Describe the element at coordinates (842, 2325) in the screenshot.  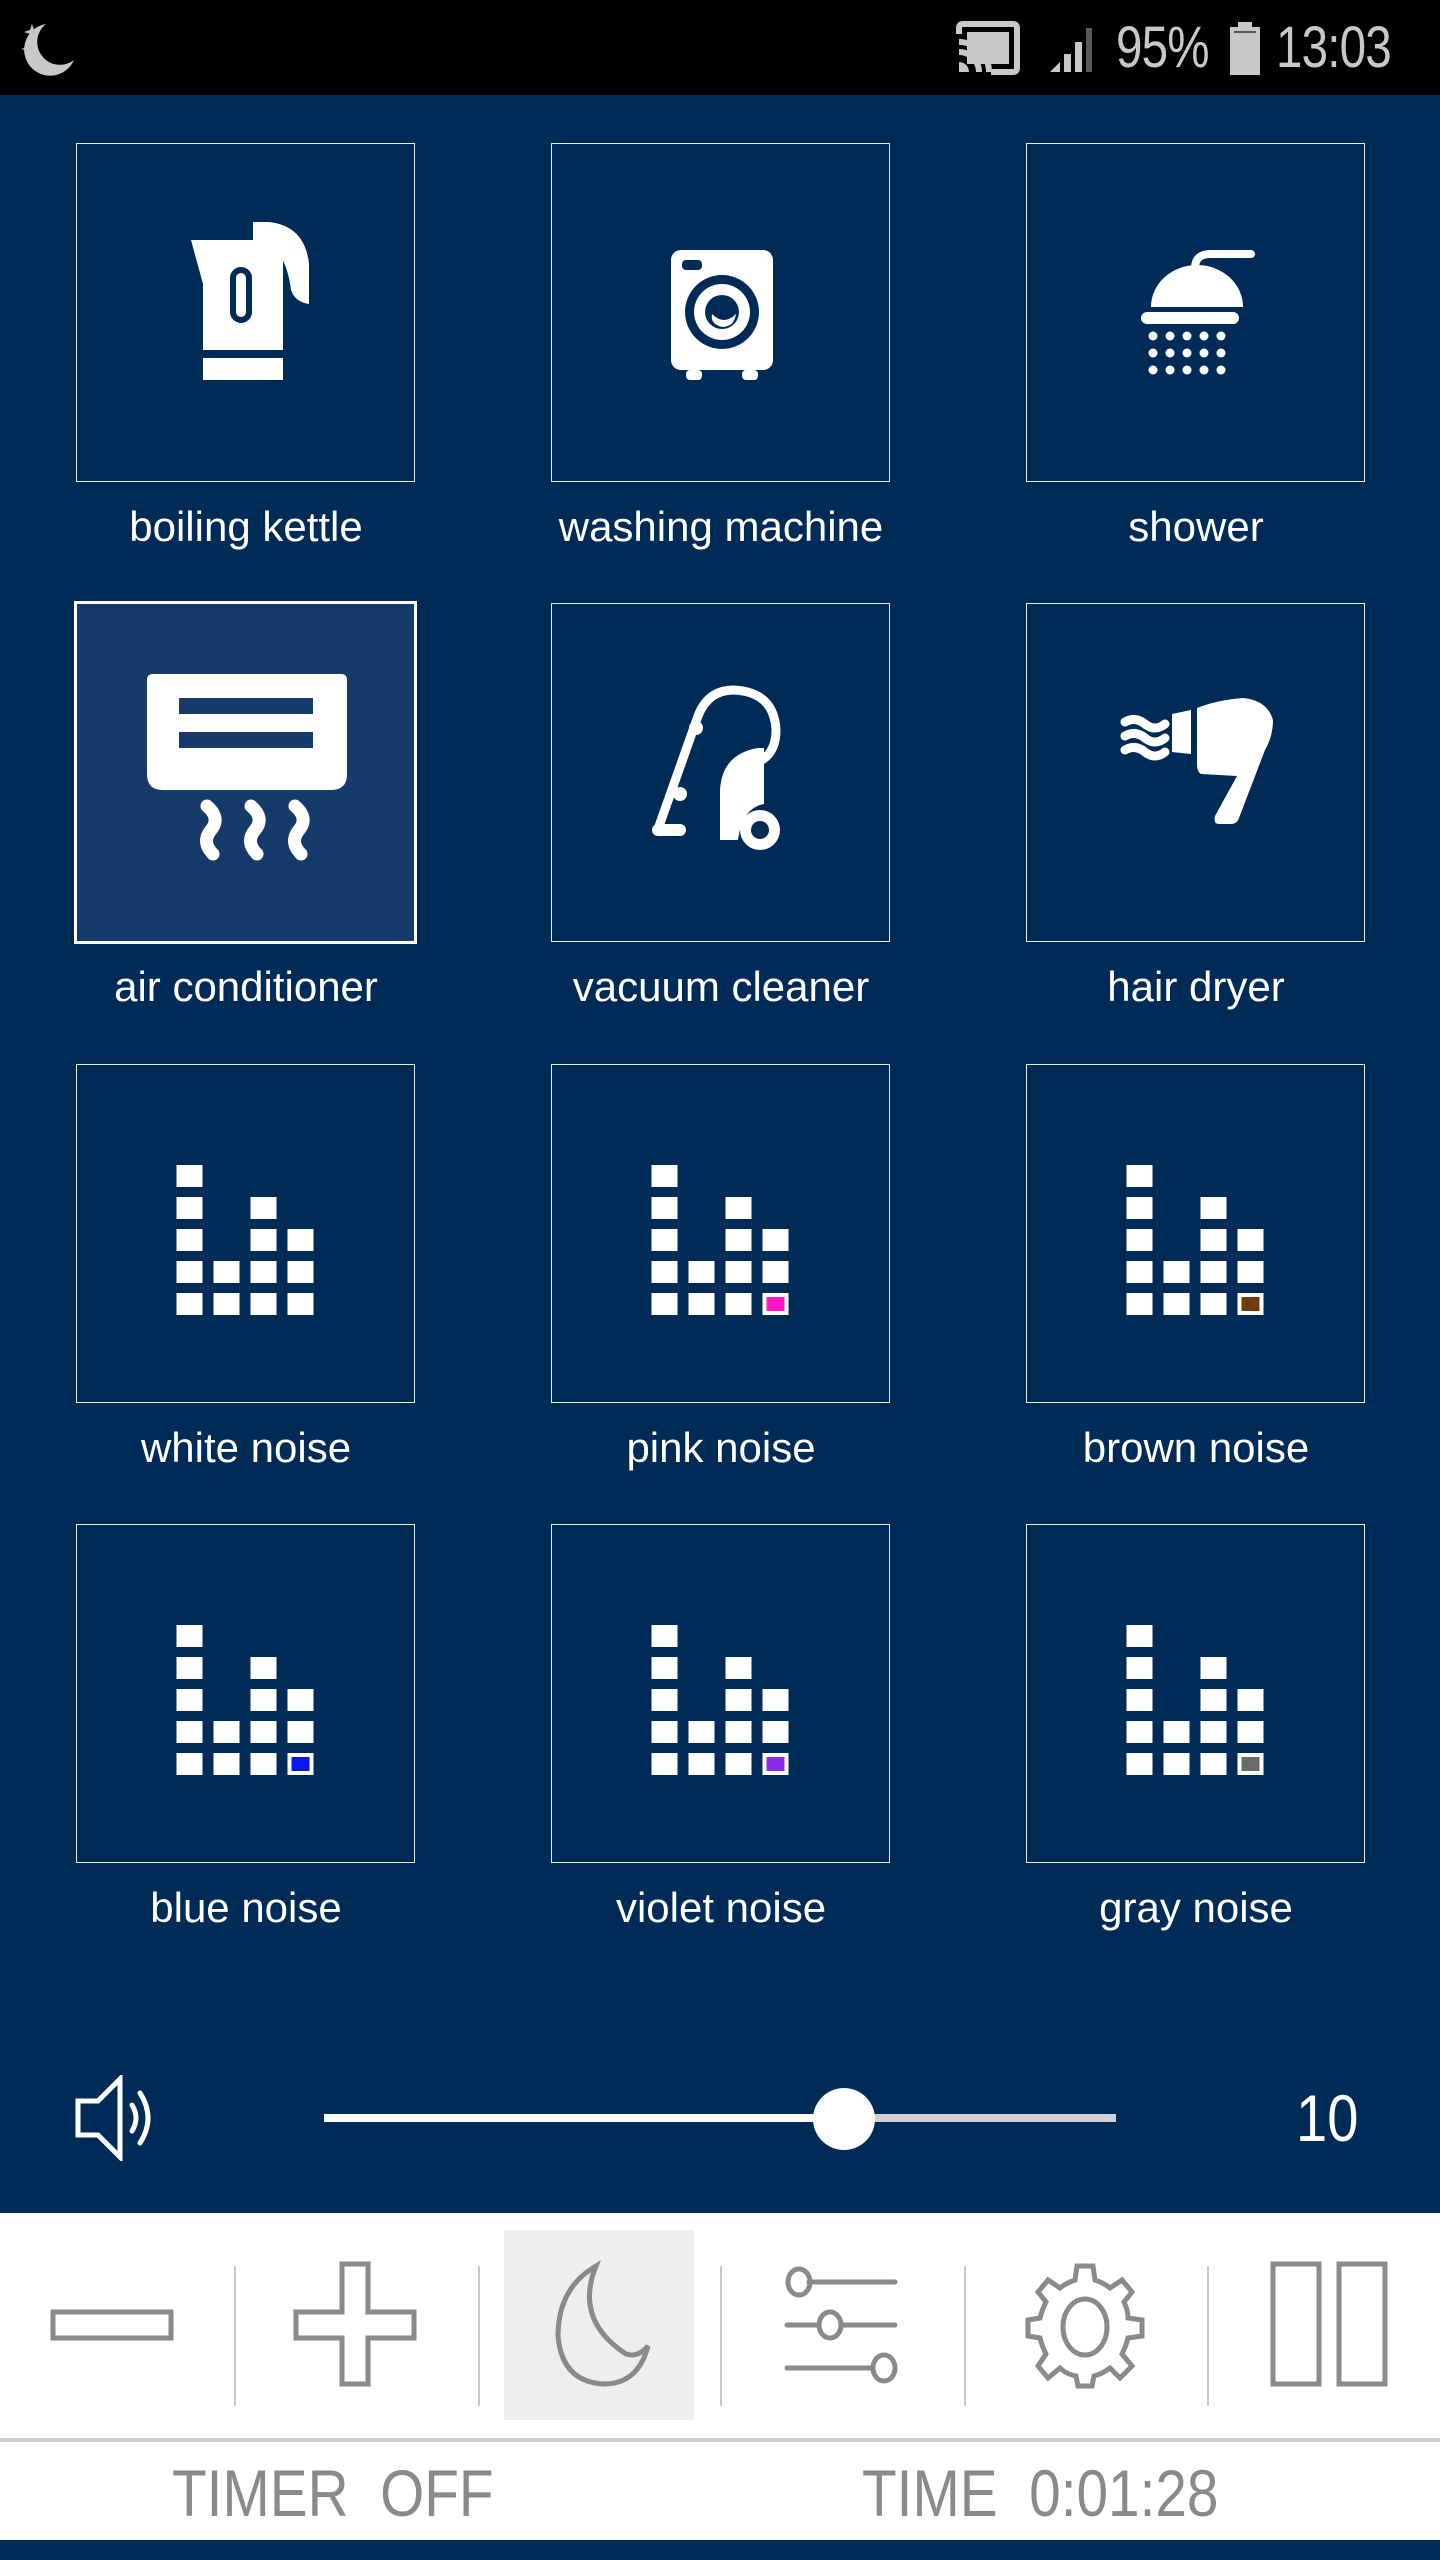
I see `mixer-button` at that location.